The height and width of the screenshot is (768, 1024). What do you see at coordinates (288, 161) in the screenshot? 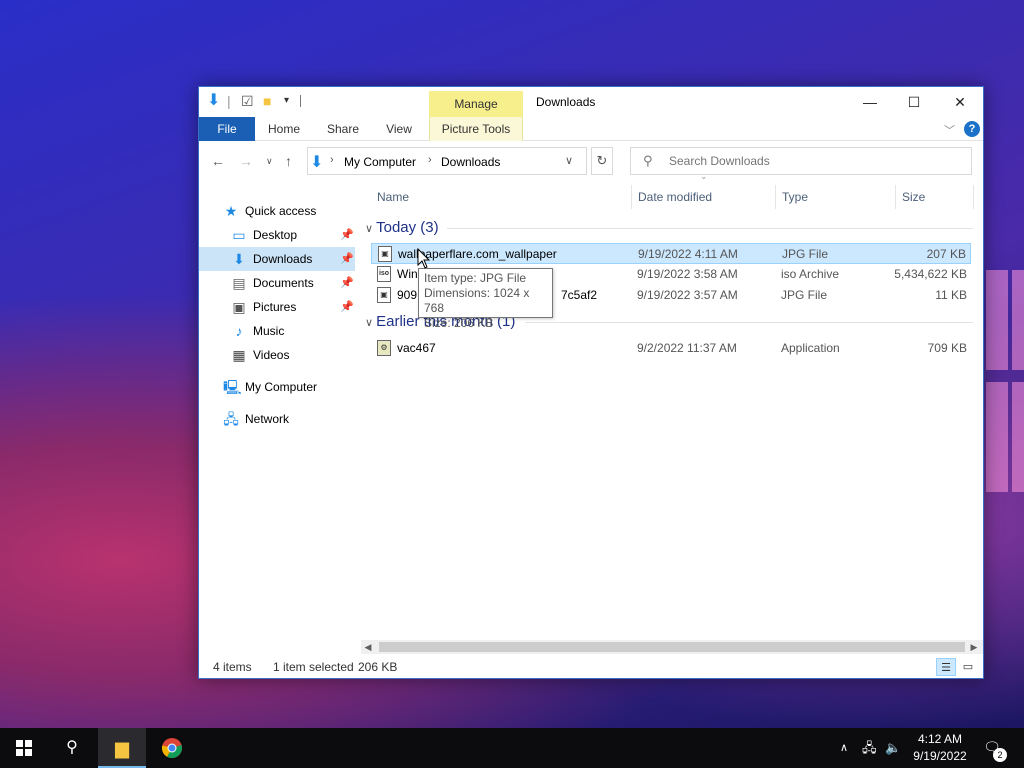
I see `up-arrow-icon: ↑` at bounding box center [288, 161].